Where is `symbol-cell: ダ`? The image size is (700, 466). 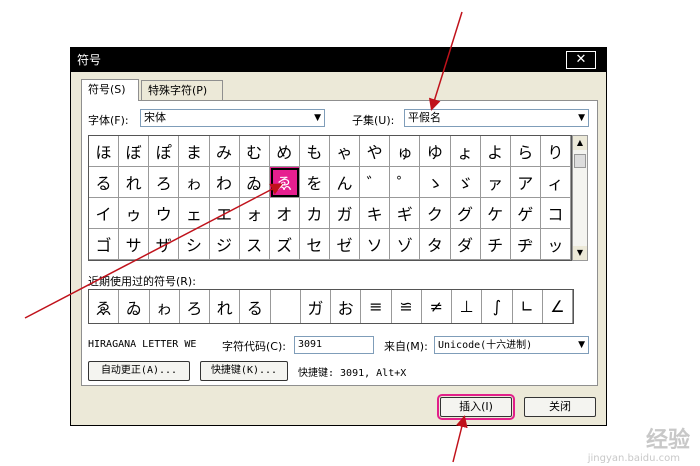 symbol-cell: ダ is located at coordinates (465, 244).